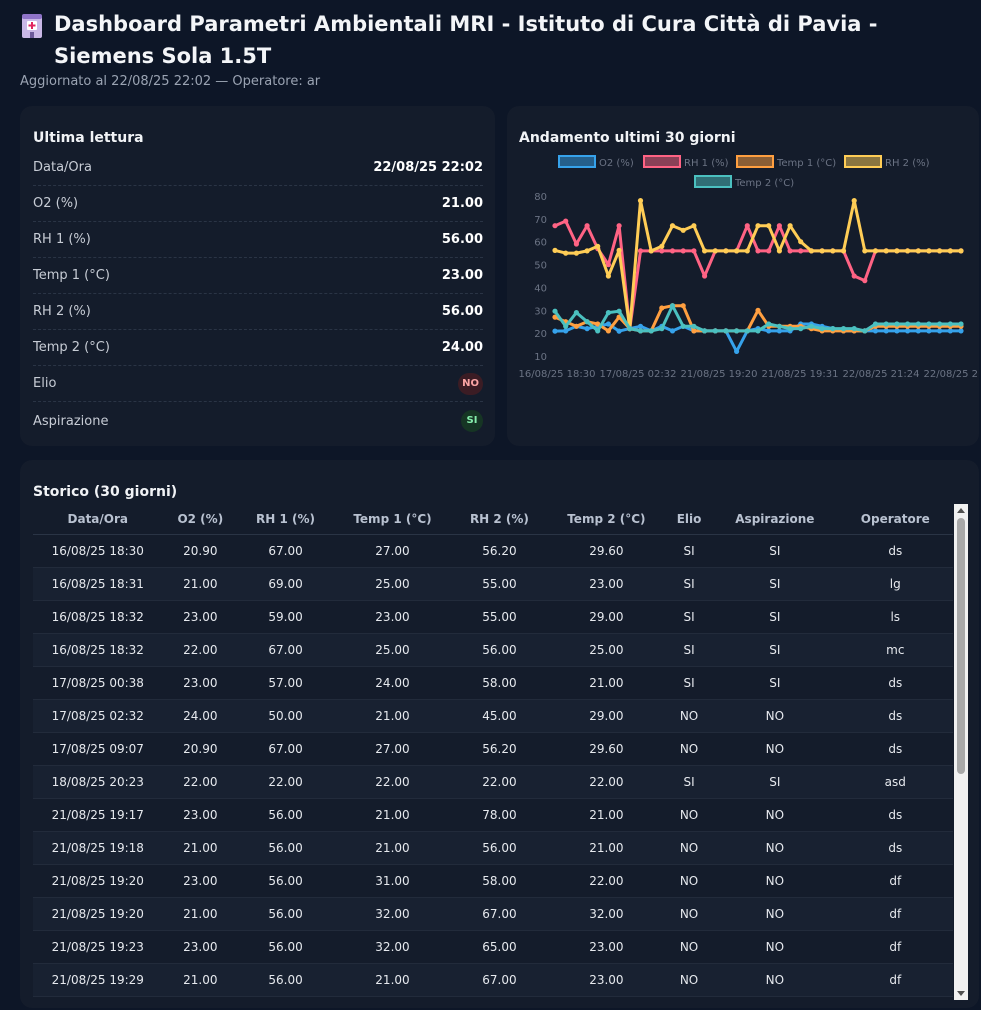 Image resolution: width=981 pixels, height=1010 pixels. Describe the element at coordinates (800, 374) in the screenshot. I see `x-tick-label: 21/08/25 19:31` at that location.